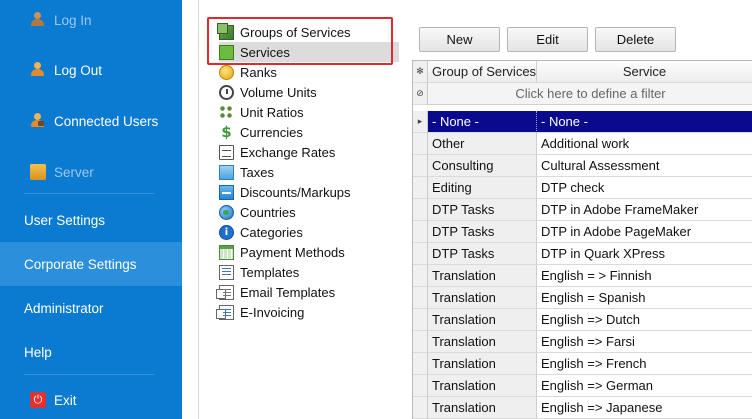  I want to click on table-row: DTP Tasks DTP in Adobe FrameMaker, so click(582, 210).